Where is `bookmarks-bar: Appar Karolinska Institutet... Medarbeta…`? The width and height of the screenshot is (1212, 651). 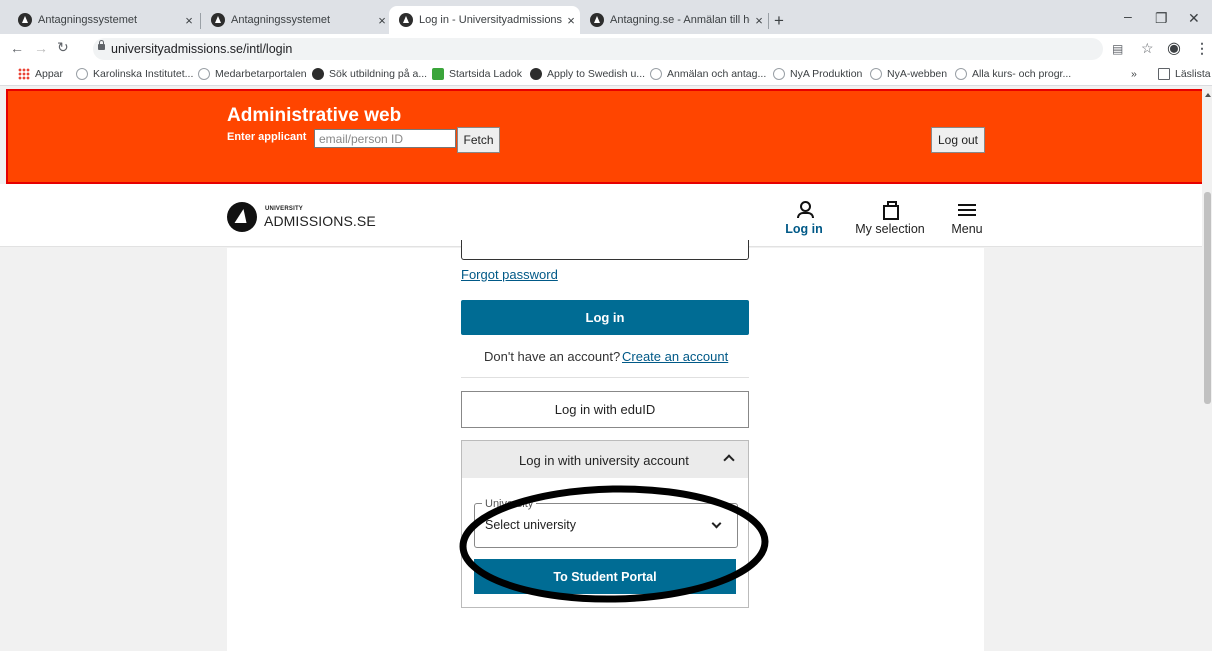 bookmarks-bar: Appar Karolinska Institutet... Medarbeta… is located at coordinates (606, 74).